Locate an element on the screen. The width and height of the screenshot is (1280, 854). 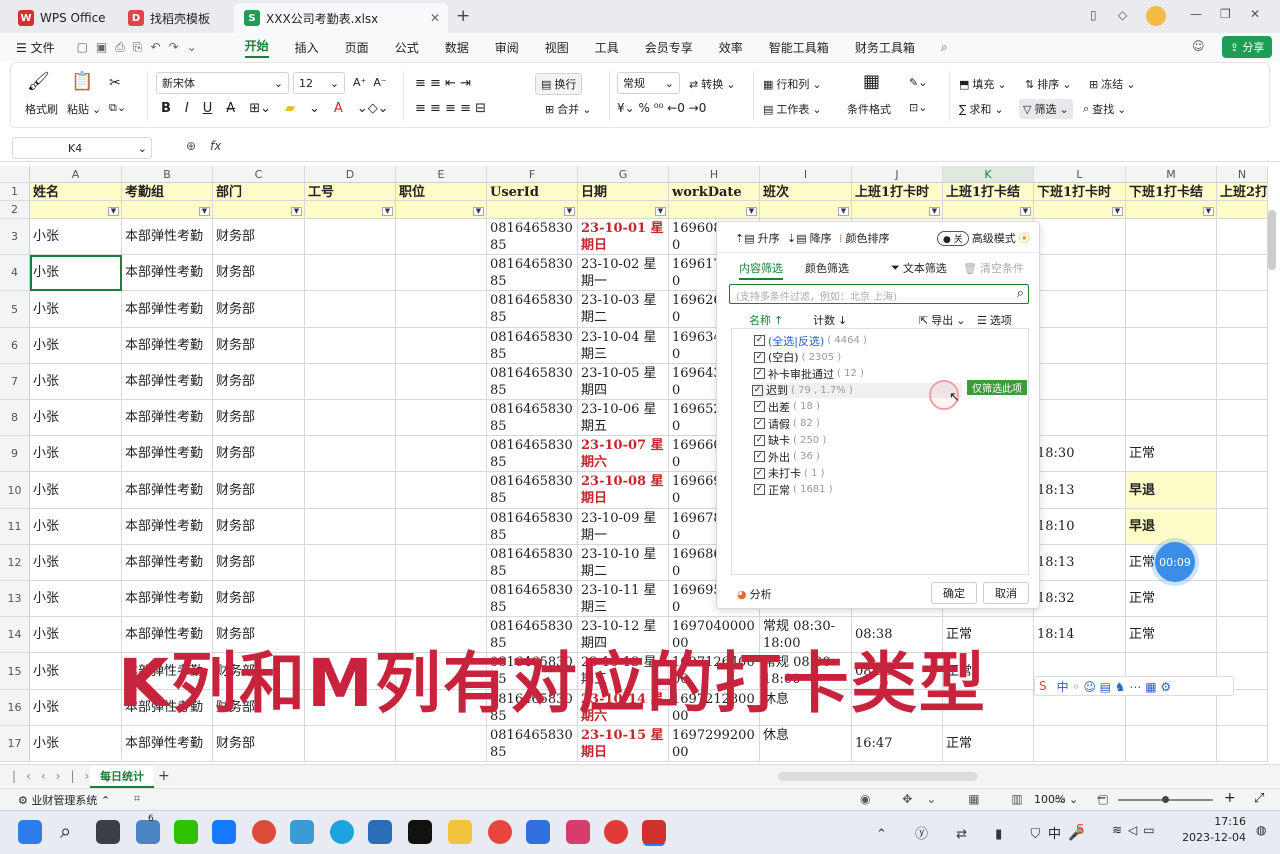
zoom-formula-icon: ⊕ is located at coordinates (191, 146).